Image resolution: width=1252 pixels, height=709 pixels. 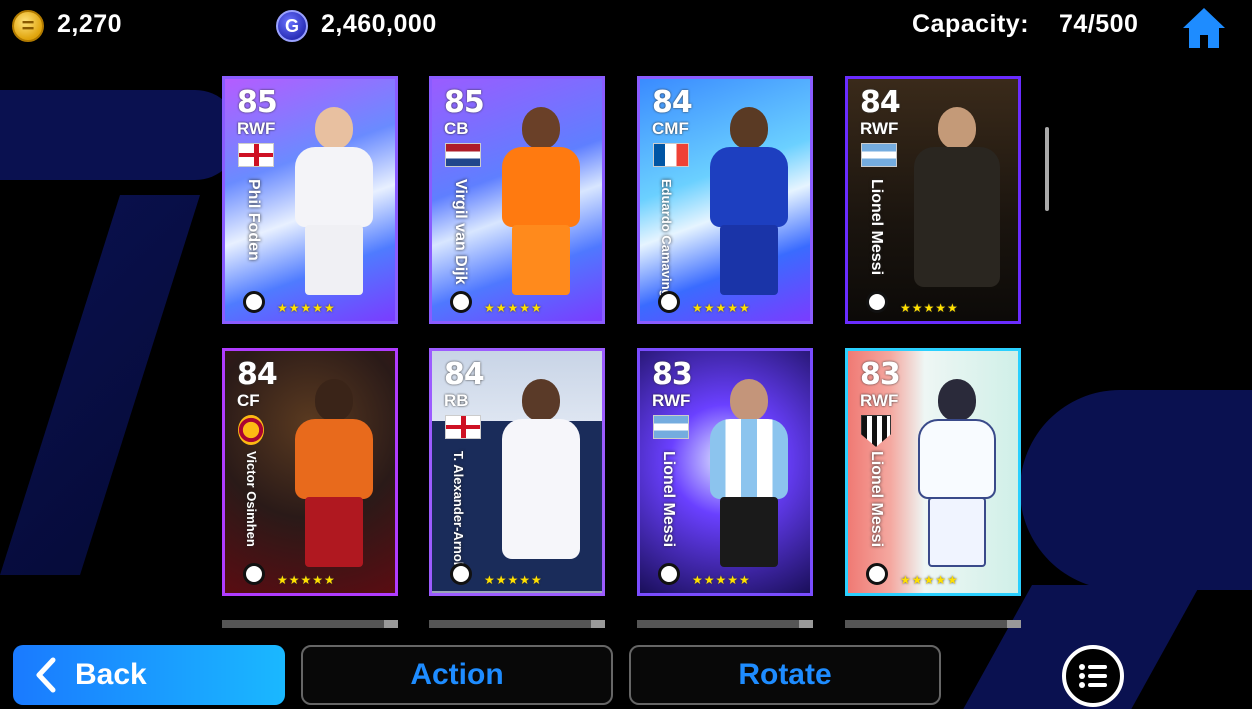 What do you see at coordinates (292, 26) in the screenshot?
I see `gp-icon: G` at bounding box center [292, 26].